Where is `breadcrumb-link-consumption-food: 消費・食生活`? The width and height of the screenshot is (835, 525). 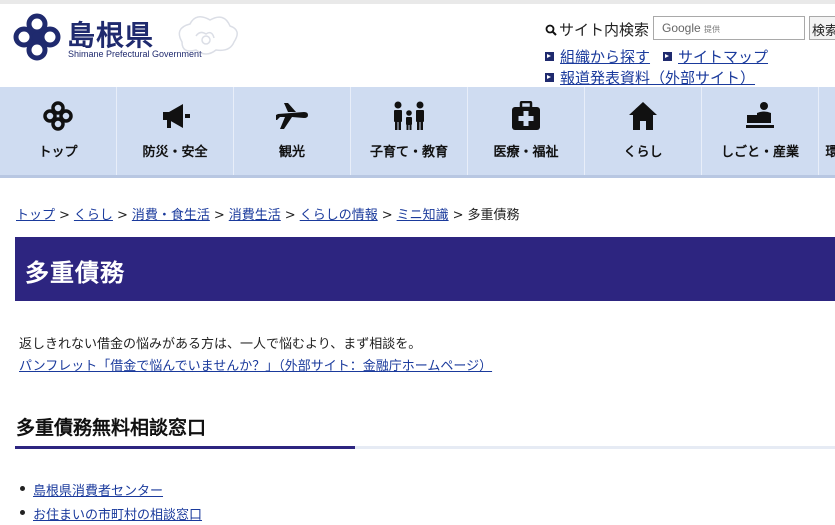
breadcrumb-link-consumption-food: 消費・食生活 is located at coordinates (171, 215).